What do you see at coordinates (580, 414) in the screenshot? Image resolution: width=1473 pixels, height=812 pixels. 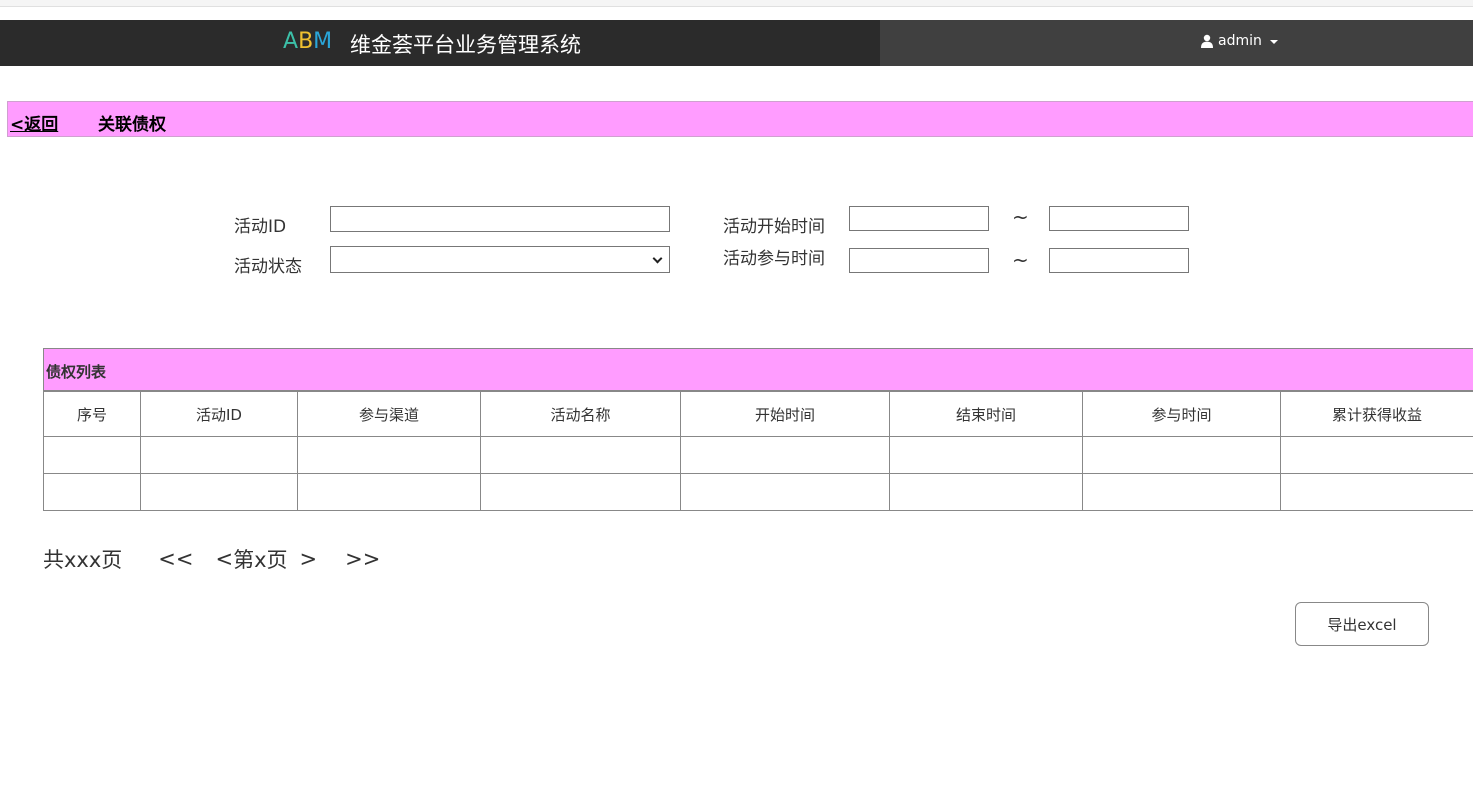 I see `column-header: 活动名称` at bounding box center [580, 414].